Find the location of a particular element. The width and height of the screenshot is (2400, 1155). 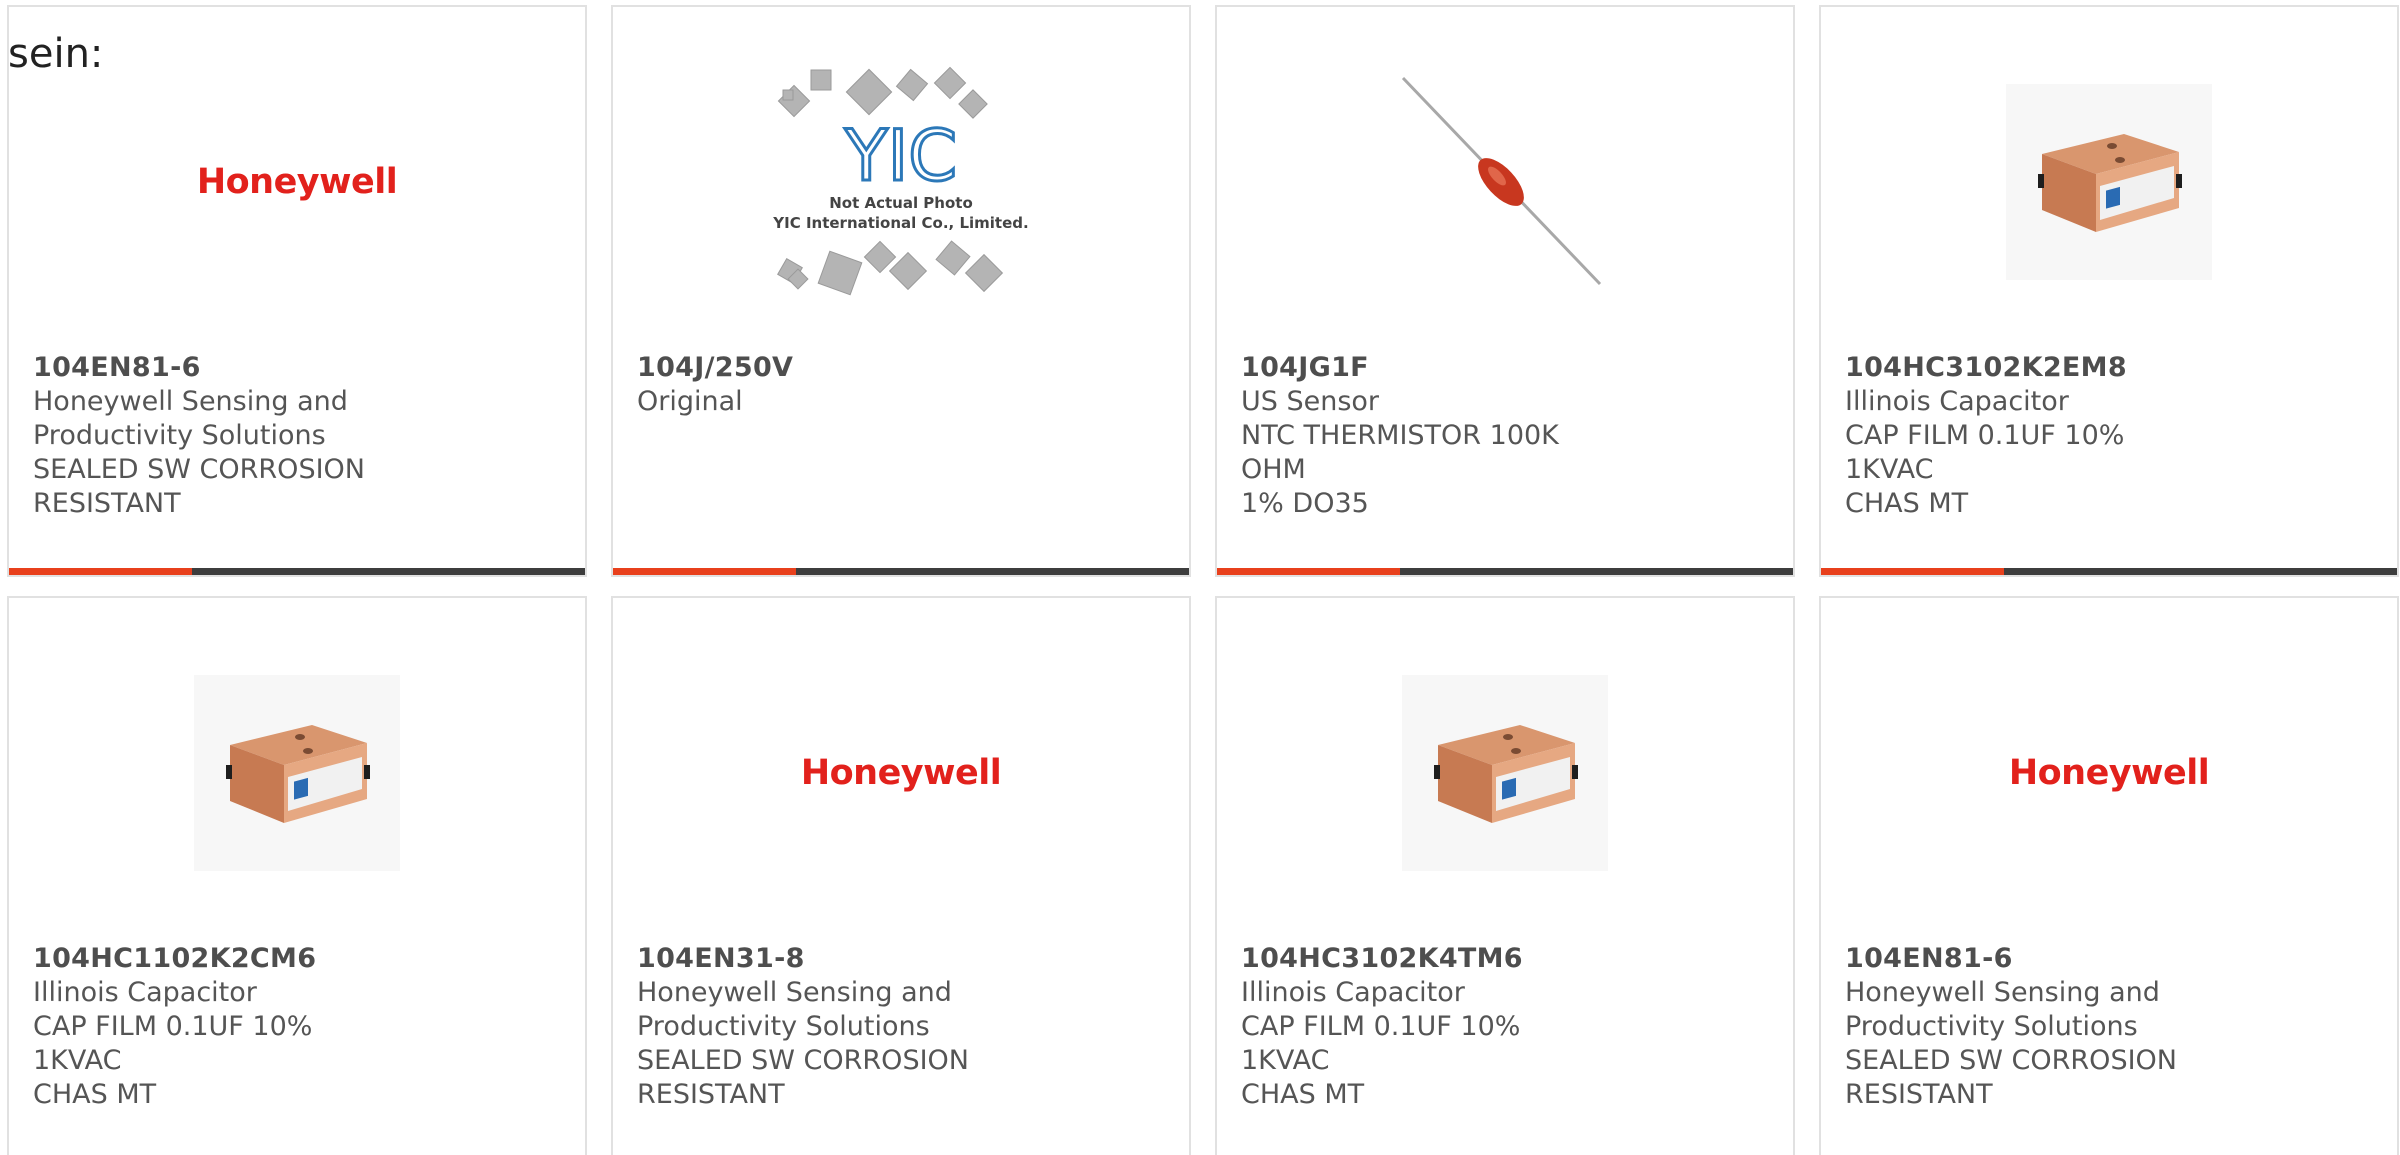

part-number-link: 104EN31-8 is located at coordinates (807, 959).